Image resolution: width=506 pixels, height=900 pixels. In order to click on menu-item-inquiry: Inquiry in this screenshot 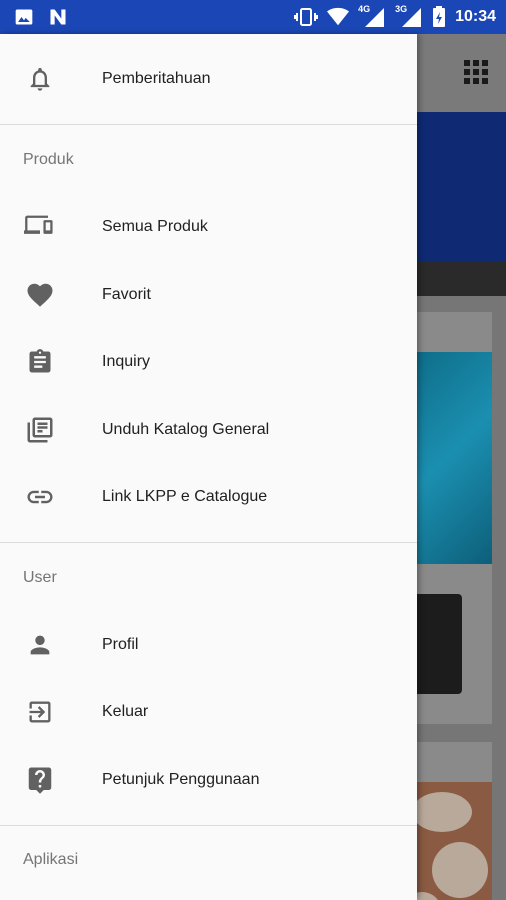, I will do `click(208, 362)`.